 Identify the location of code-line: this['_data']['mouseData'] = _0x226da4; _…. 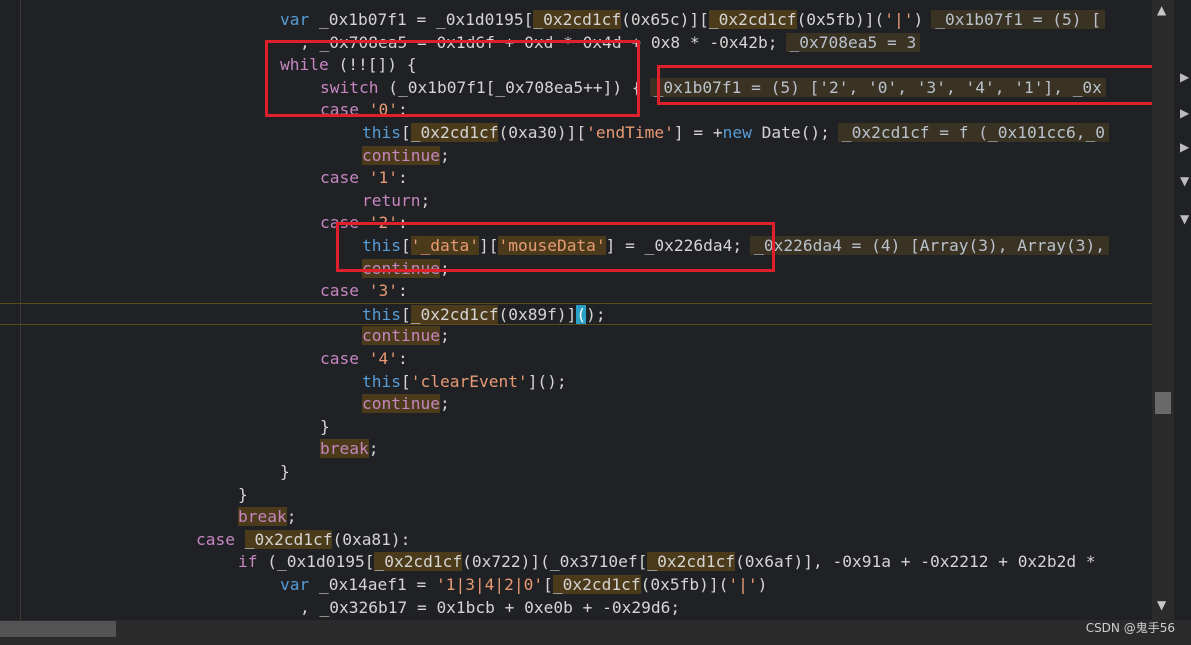
(576, 246).